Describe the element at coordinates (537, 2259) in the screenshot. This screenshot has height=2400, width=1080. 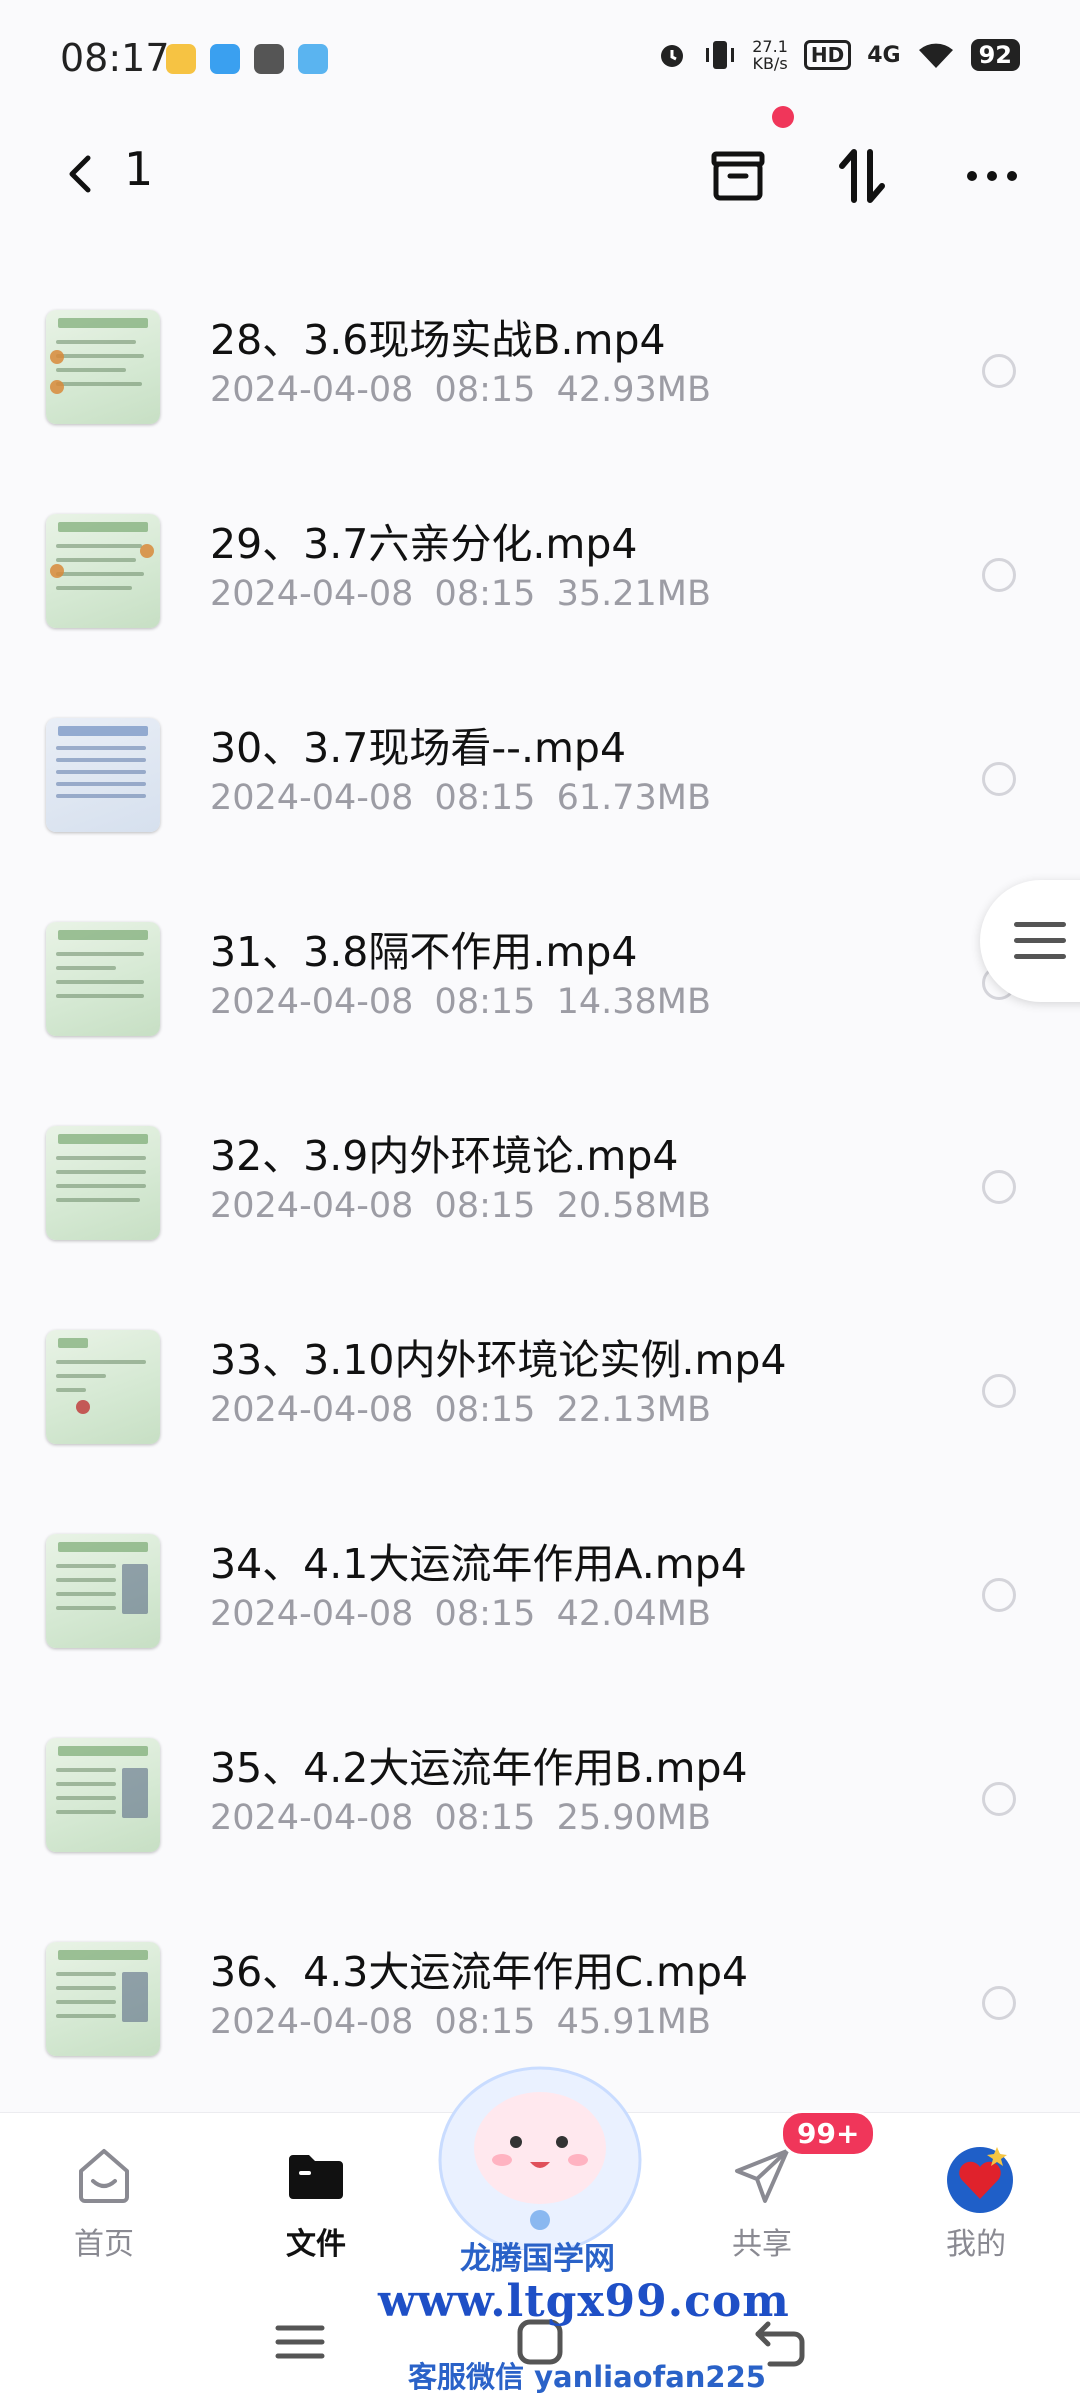
I see `watermark-title: 龙腾国学网` at that location.